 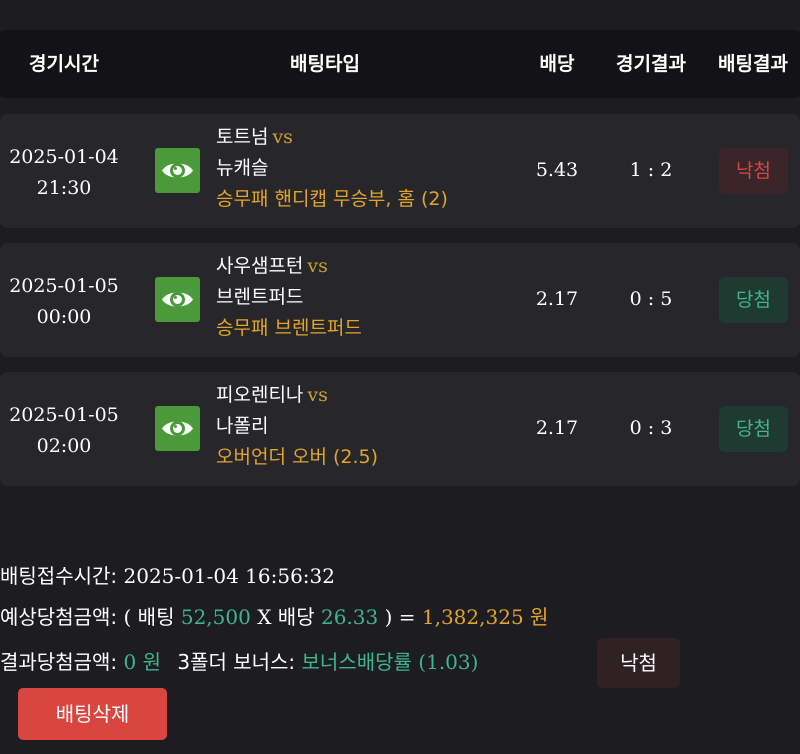 What do you see at coordinates (242, 168) in the screenshot?
I see `away-team: 뉴캐슬` at bounding box center [242, 168].